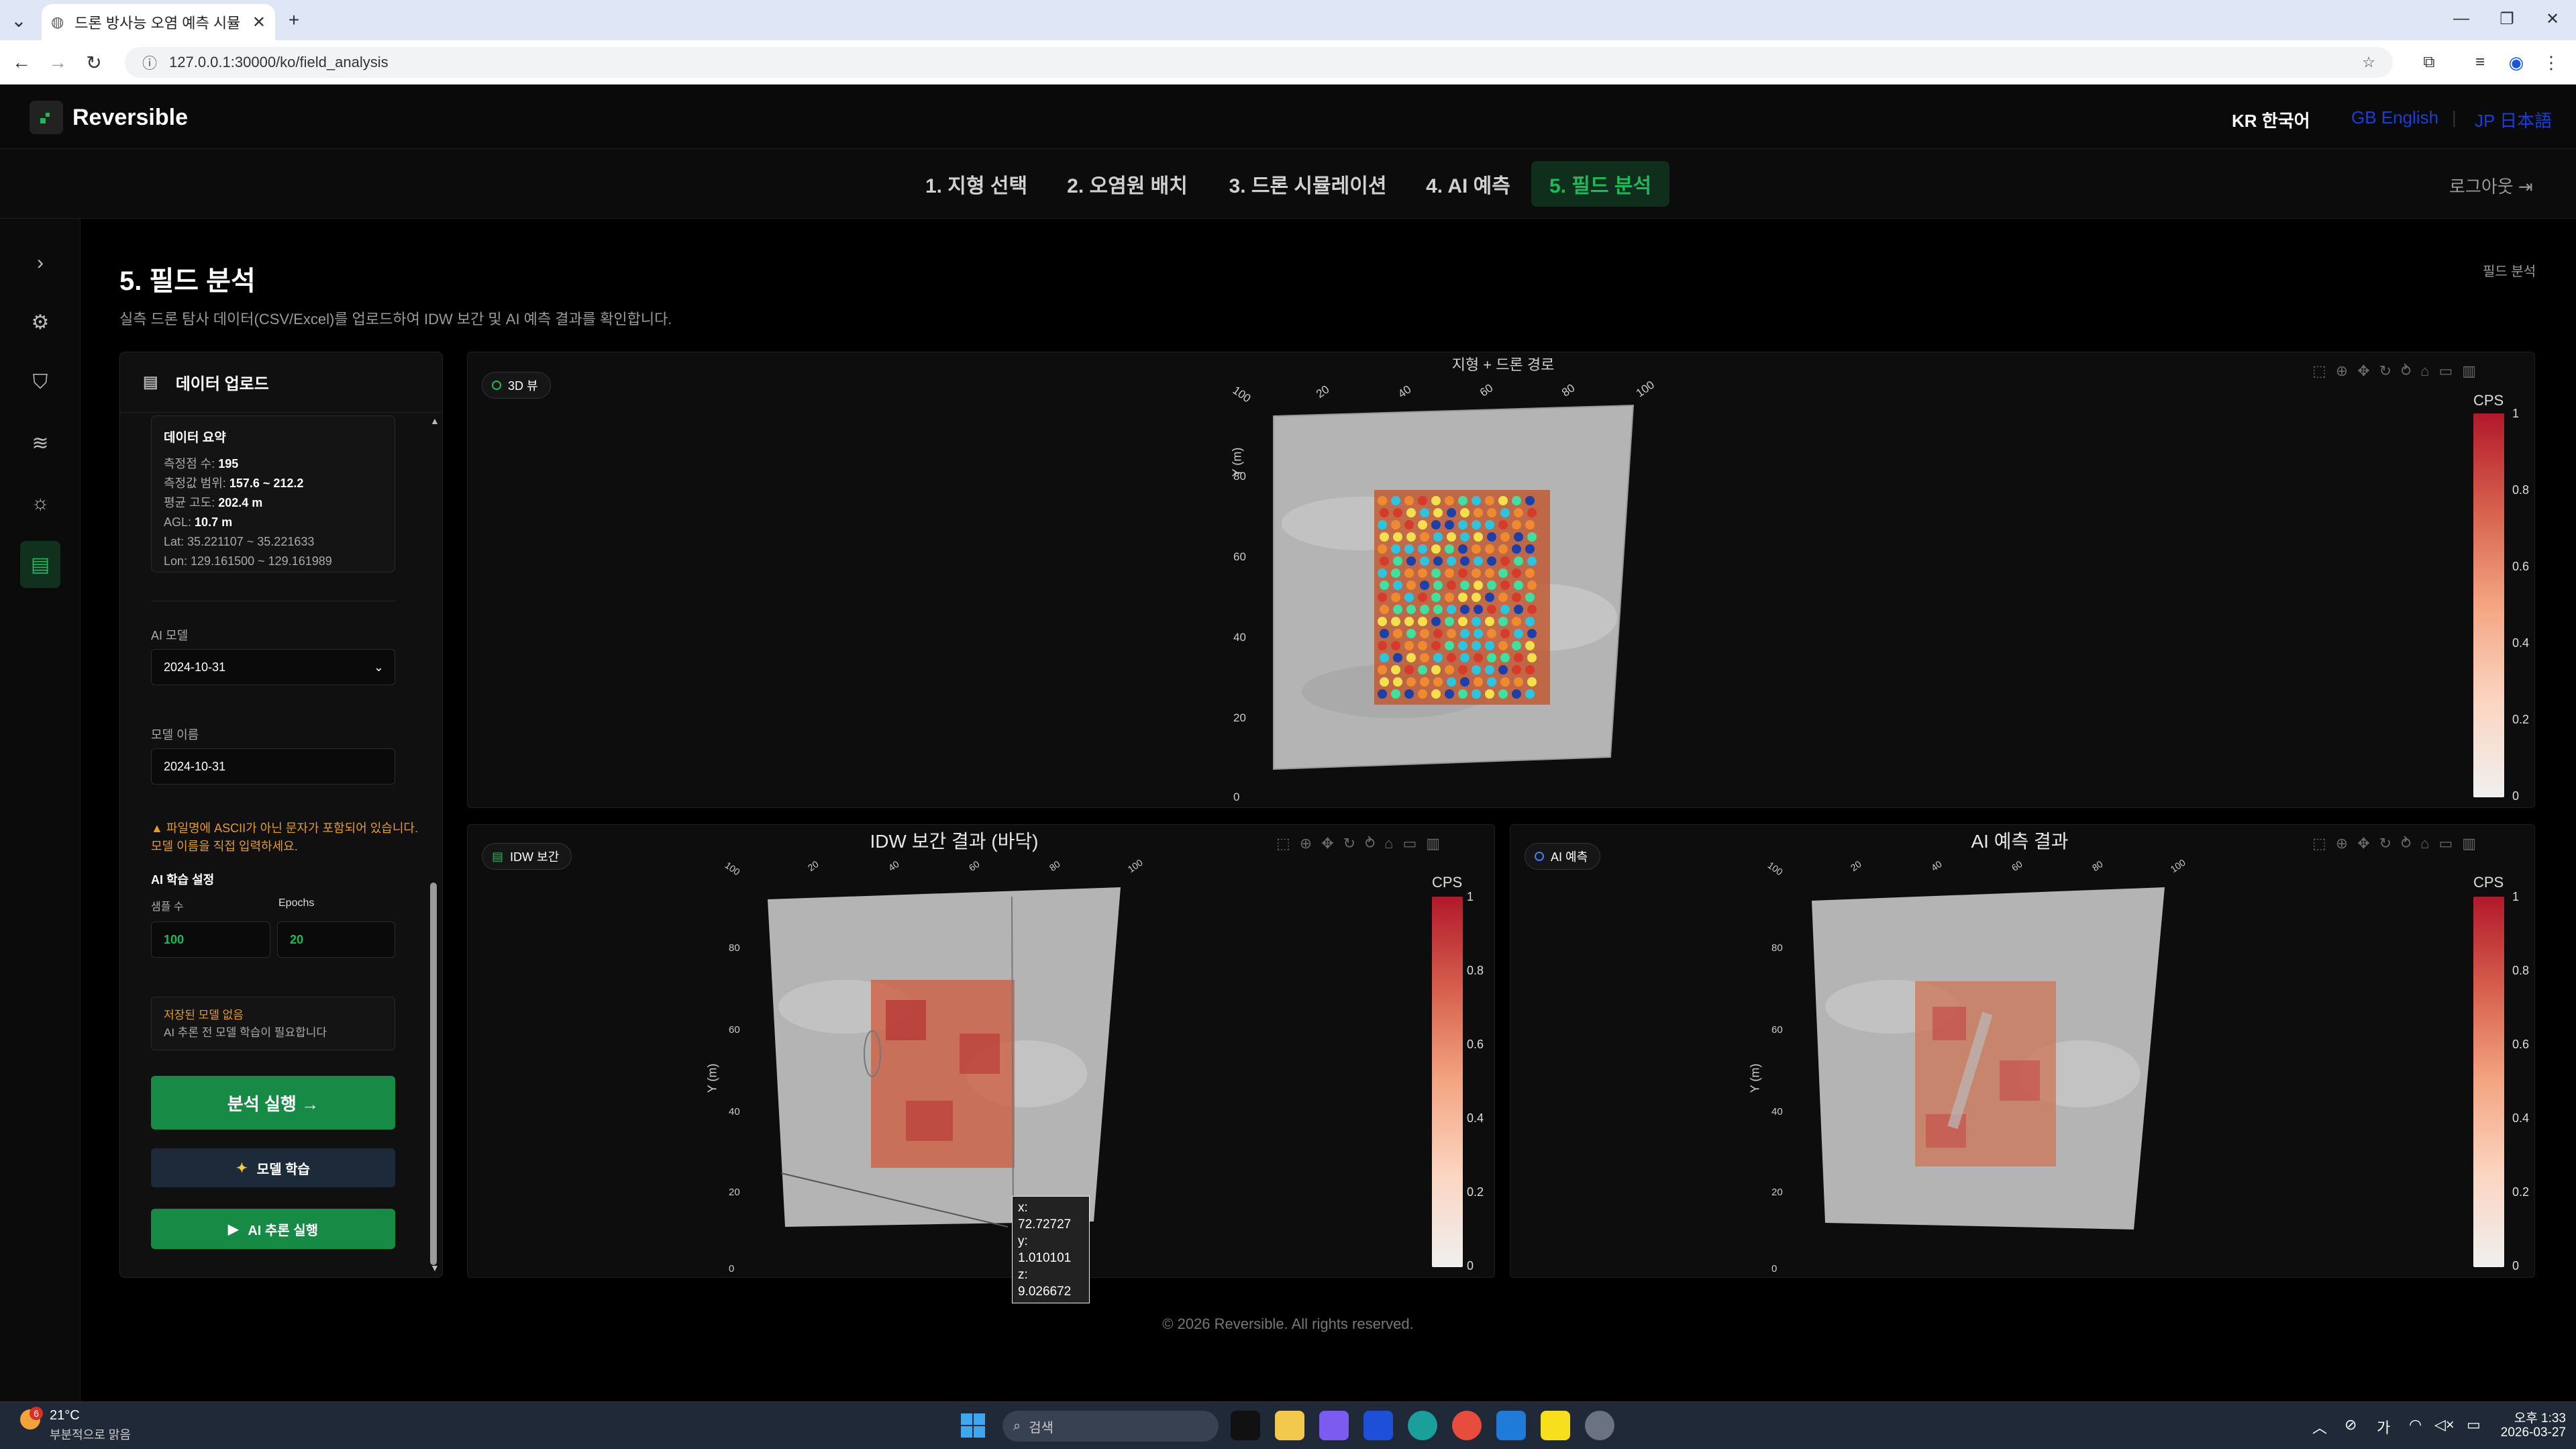 The image size is (2576, 1449). I want to click on clock-date: 2026-03-27, so click(2529, 1433).